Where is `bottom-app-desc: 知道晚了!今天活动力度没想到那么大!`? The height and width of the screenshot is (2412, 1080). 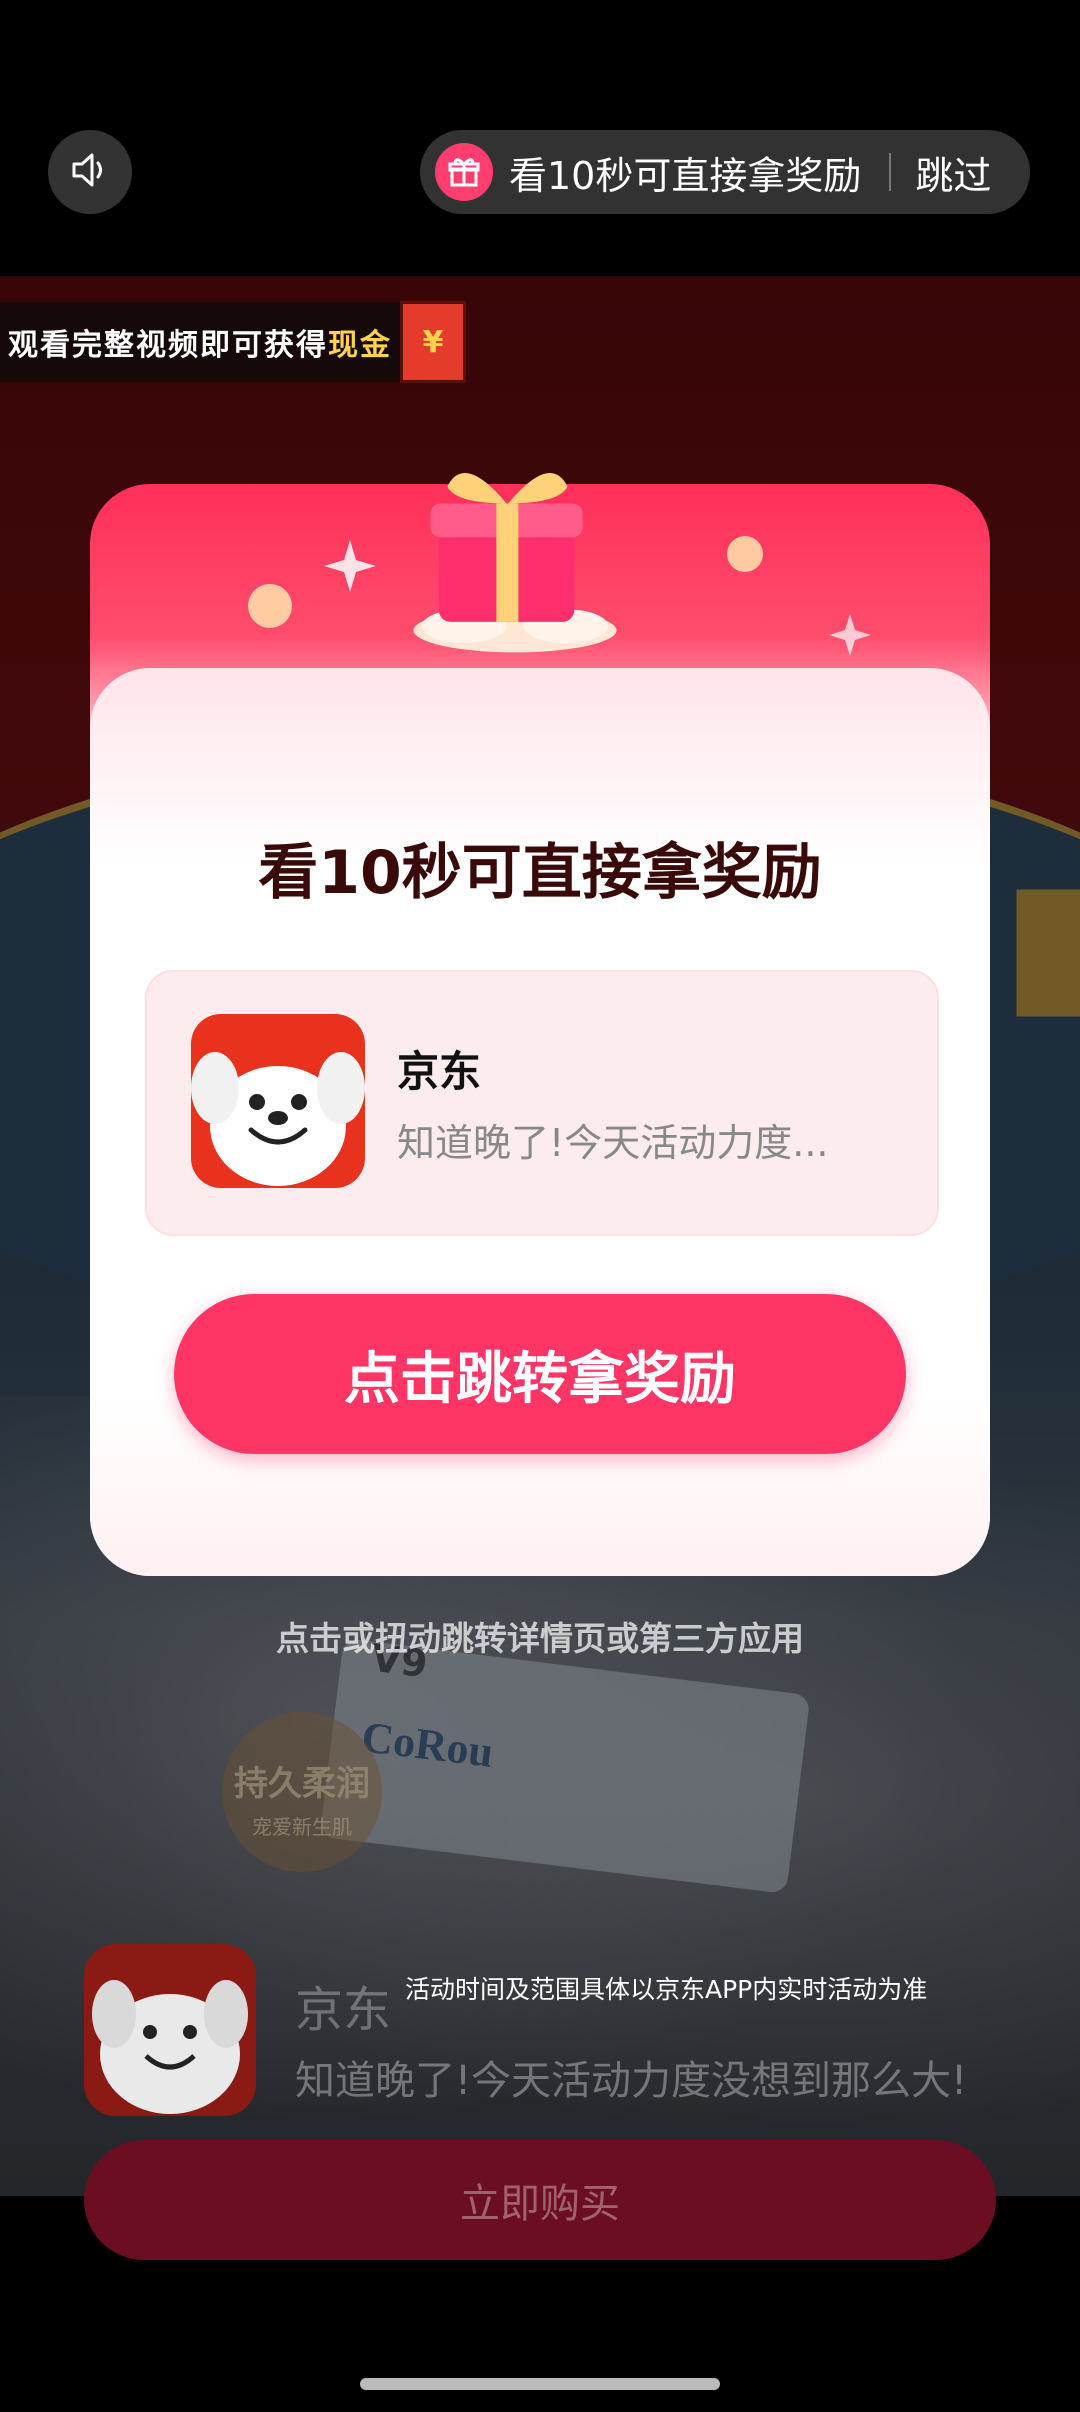 bottom-app-desc: 知道晚了!今天活动力度没想到那么大! is located at coordinates (631, 2081).